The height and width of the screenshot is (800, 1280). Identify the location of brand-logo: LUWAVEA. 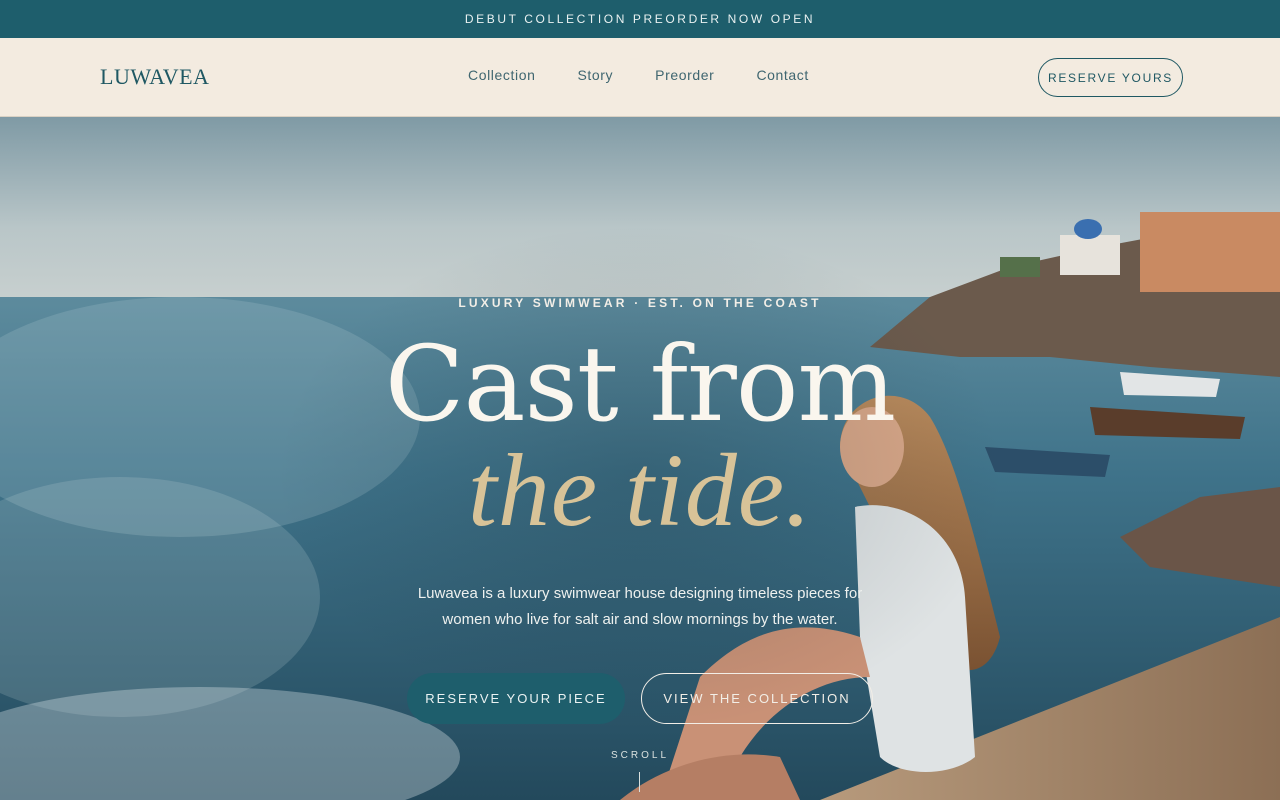
(154, 77).